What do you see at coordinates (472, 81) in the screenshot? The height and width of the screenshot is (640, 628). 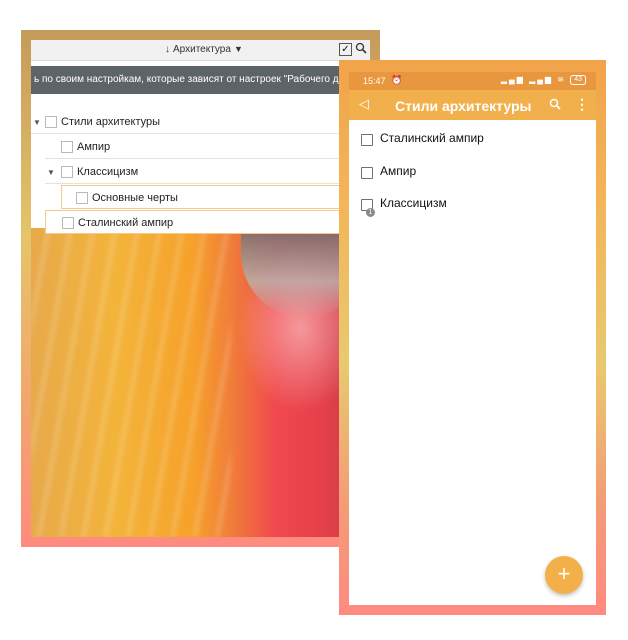 I see `status-bar: 15:47 ⏰ ▂▄▆ ▂▄▆ ≋ 43` at bounding box center [472, 81].